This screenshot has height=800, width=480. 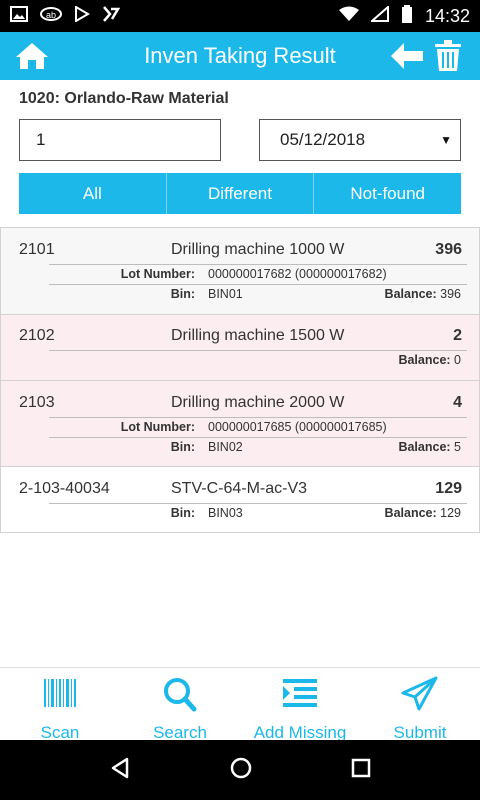 What do you see at coordinates (457, 360) in the screenshot?
I see `balance-value: 0` at bounding box center [457, 360].